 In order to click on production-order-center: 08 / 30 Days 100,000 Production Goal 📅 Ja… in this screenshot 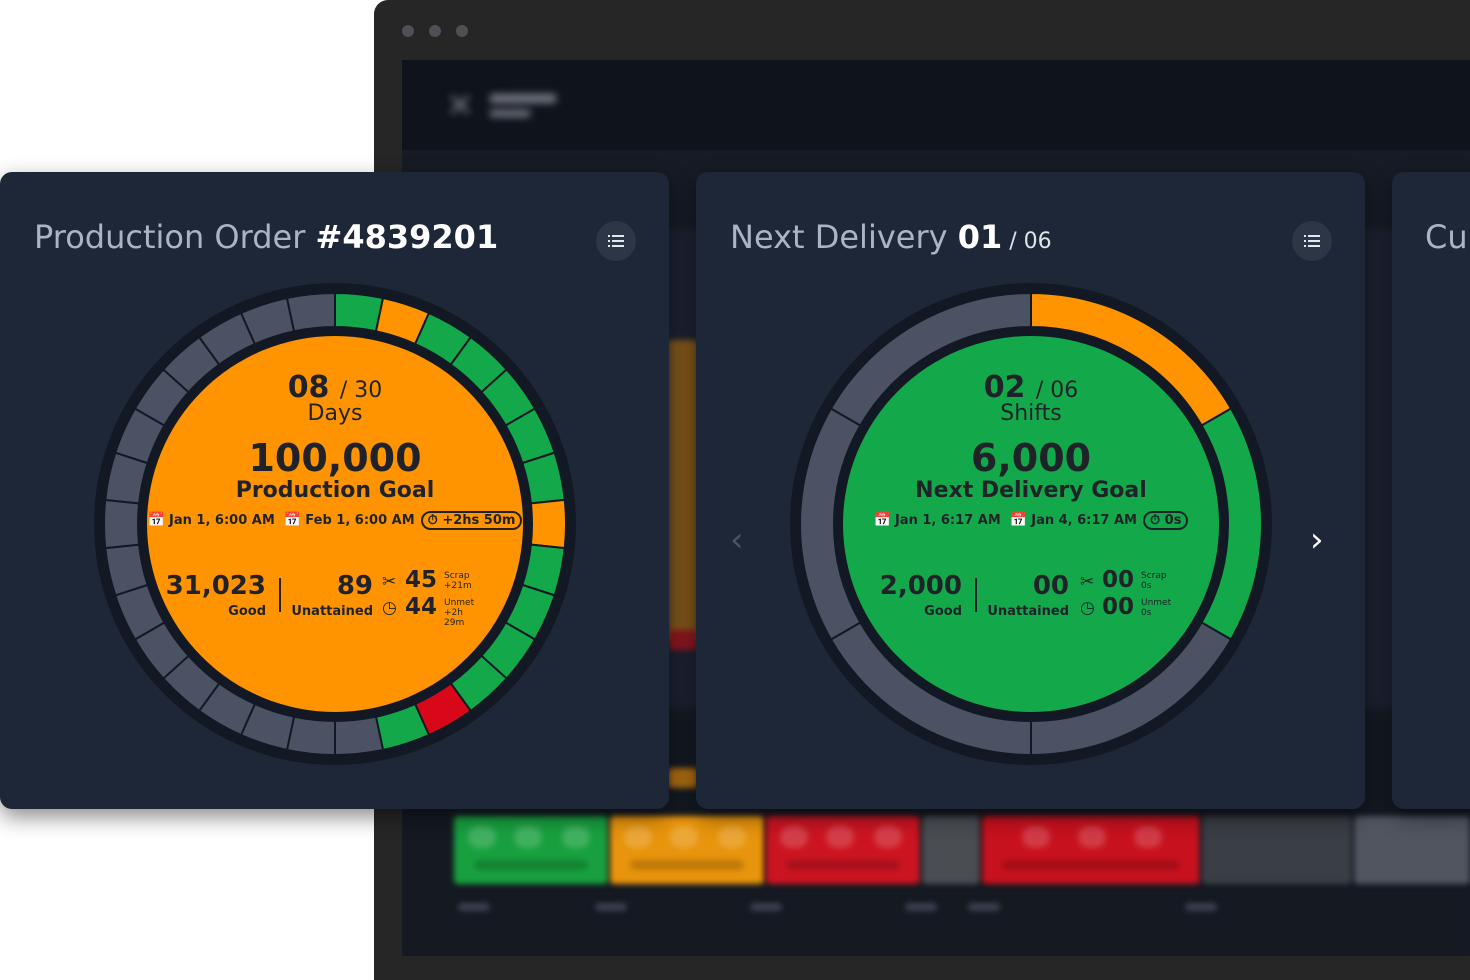, I will do `click(335, 450)`.